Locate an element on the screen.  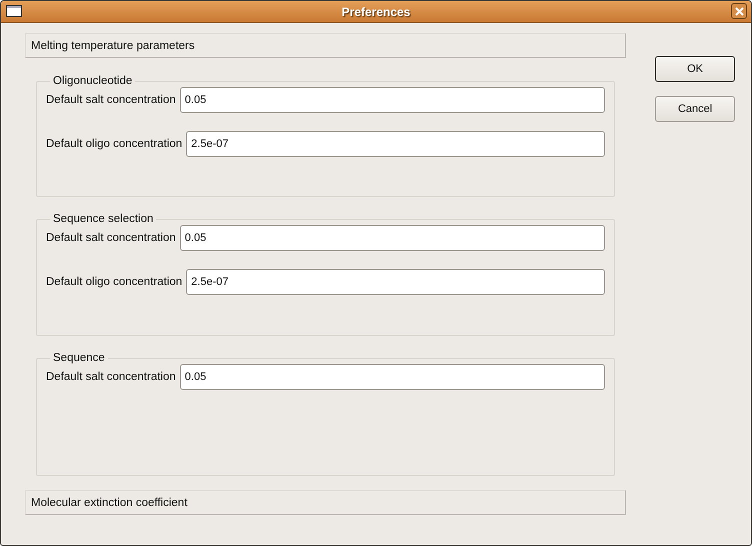
section-header: Molecular extinction coefficient is located at coordinates (325, 502).